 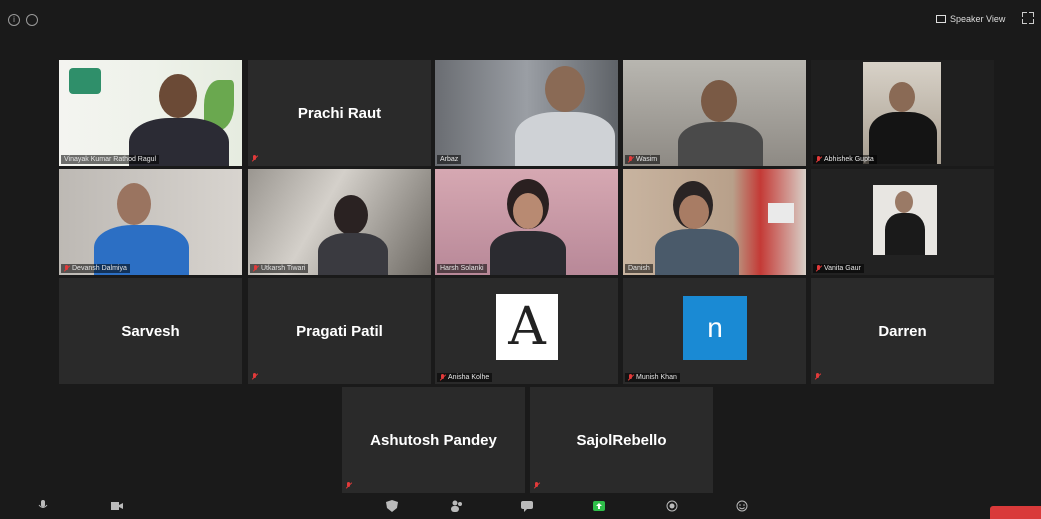 What do you see at coordinates (85, 81) in the screenshot?
I see `logo-icon` at bounding box center [85, 81].